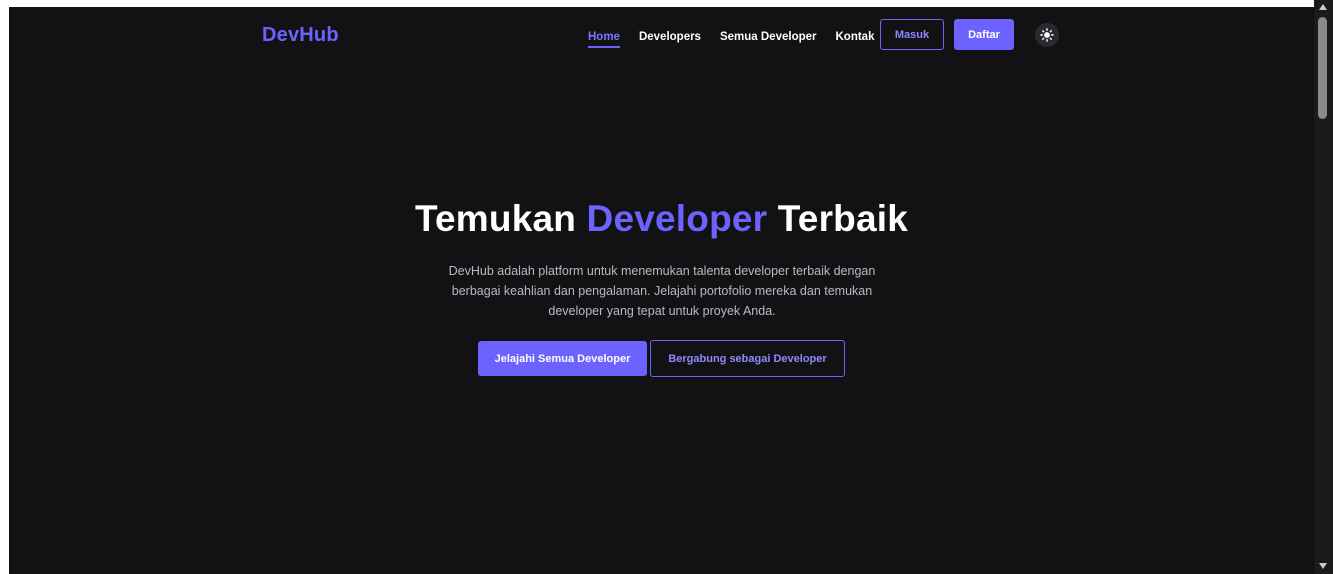 The image size is (1333, 574). What do you see at coordinates (670, 37) in the screenshot?
I see `nav-link-developers: Developers` at bounding box center [670, 37].